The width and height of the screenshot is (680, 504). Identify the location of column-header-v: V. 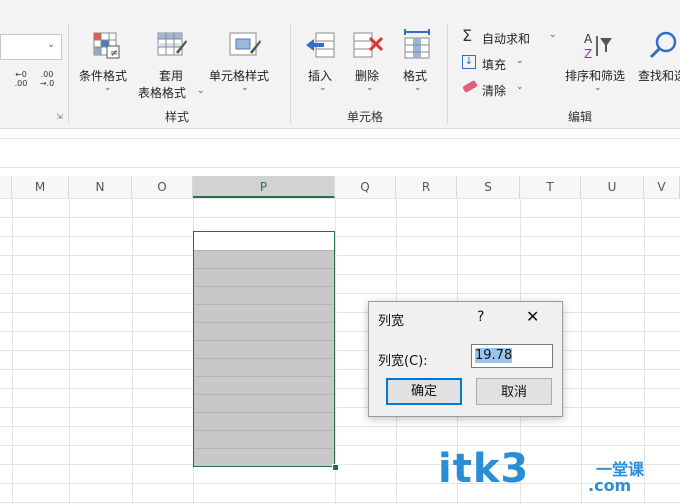
(662, 187).